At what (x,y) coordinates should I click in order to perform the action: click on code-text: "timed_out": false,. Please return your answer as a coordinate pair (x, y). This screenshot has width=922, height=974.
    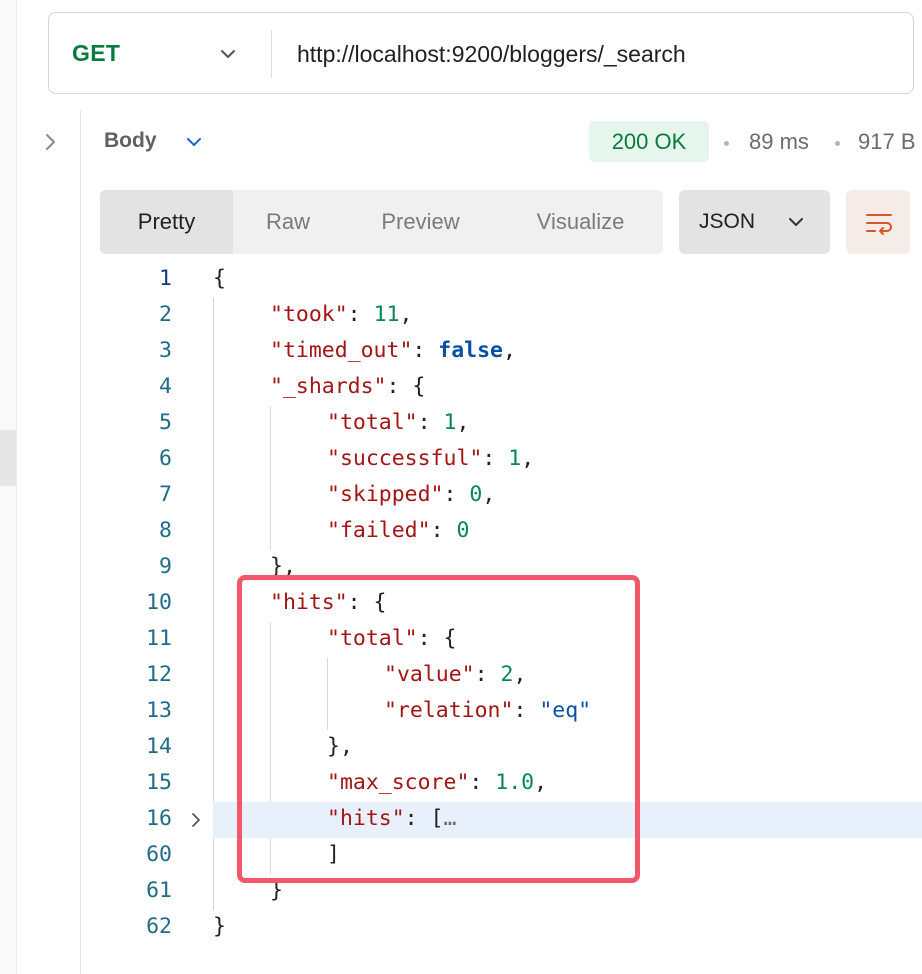
    Looking at the image, I should click on (393, 350).